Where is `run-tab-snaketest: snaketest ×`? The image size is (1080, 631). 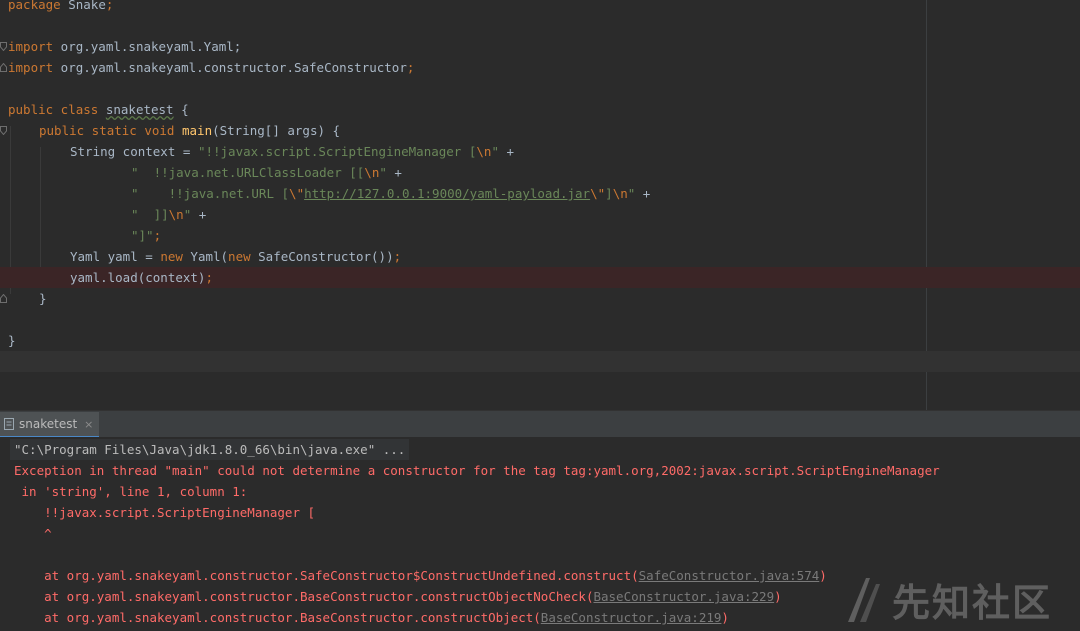
run-tab-snaketest: snaketest × is located at coordinates (50, 425).